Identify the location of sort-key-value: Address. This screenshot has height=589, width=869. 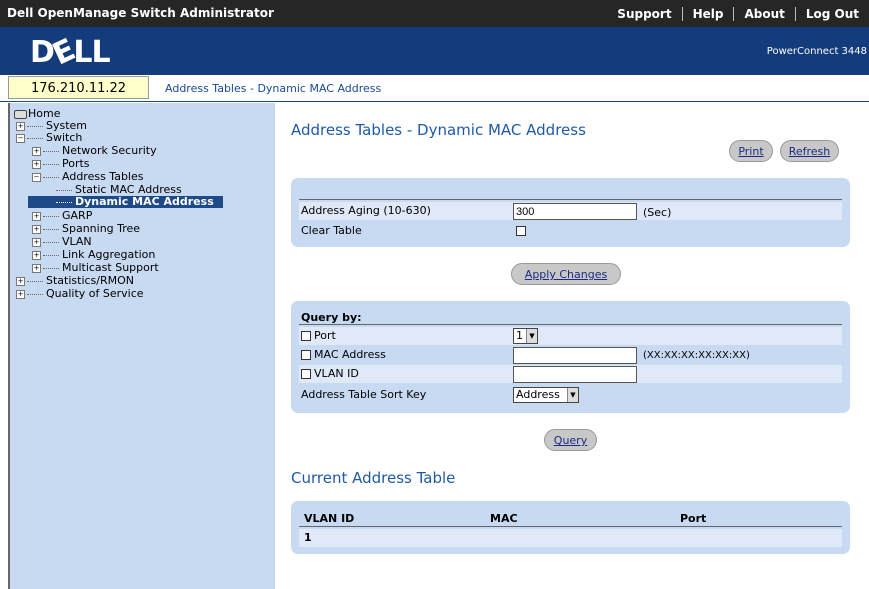
(538, 394).